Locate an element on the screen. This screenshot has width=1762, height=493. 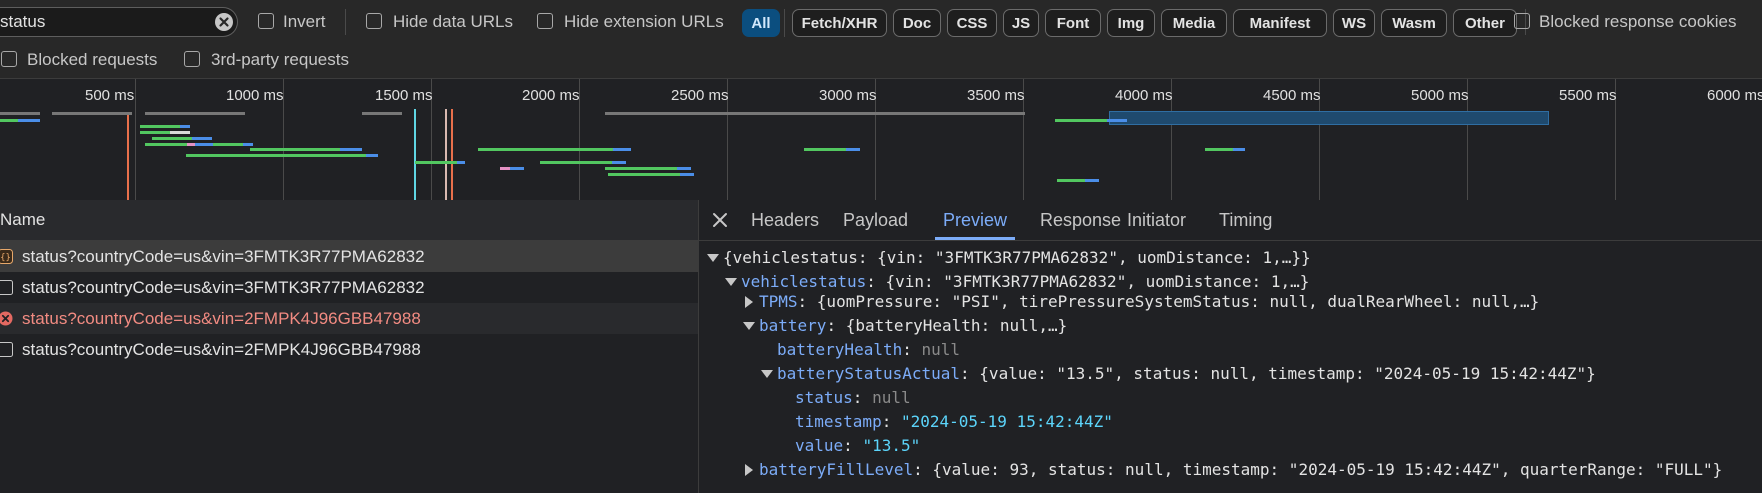
json-node-battery: battery: {batteryHealth: null,…} is located at coordinates (913, 326).